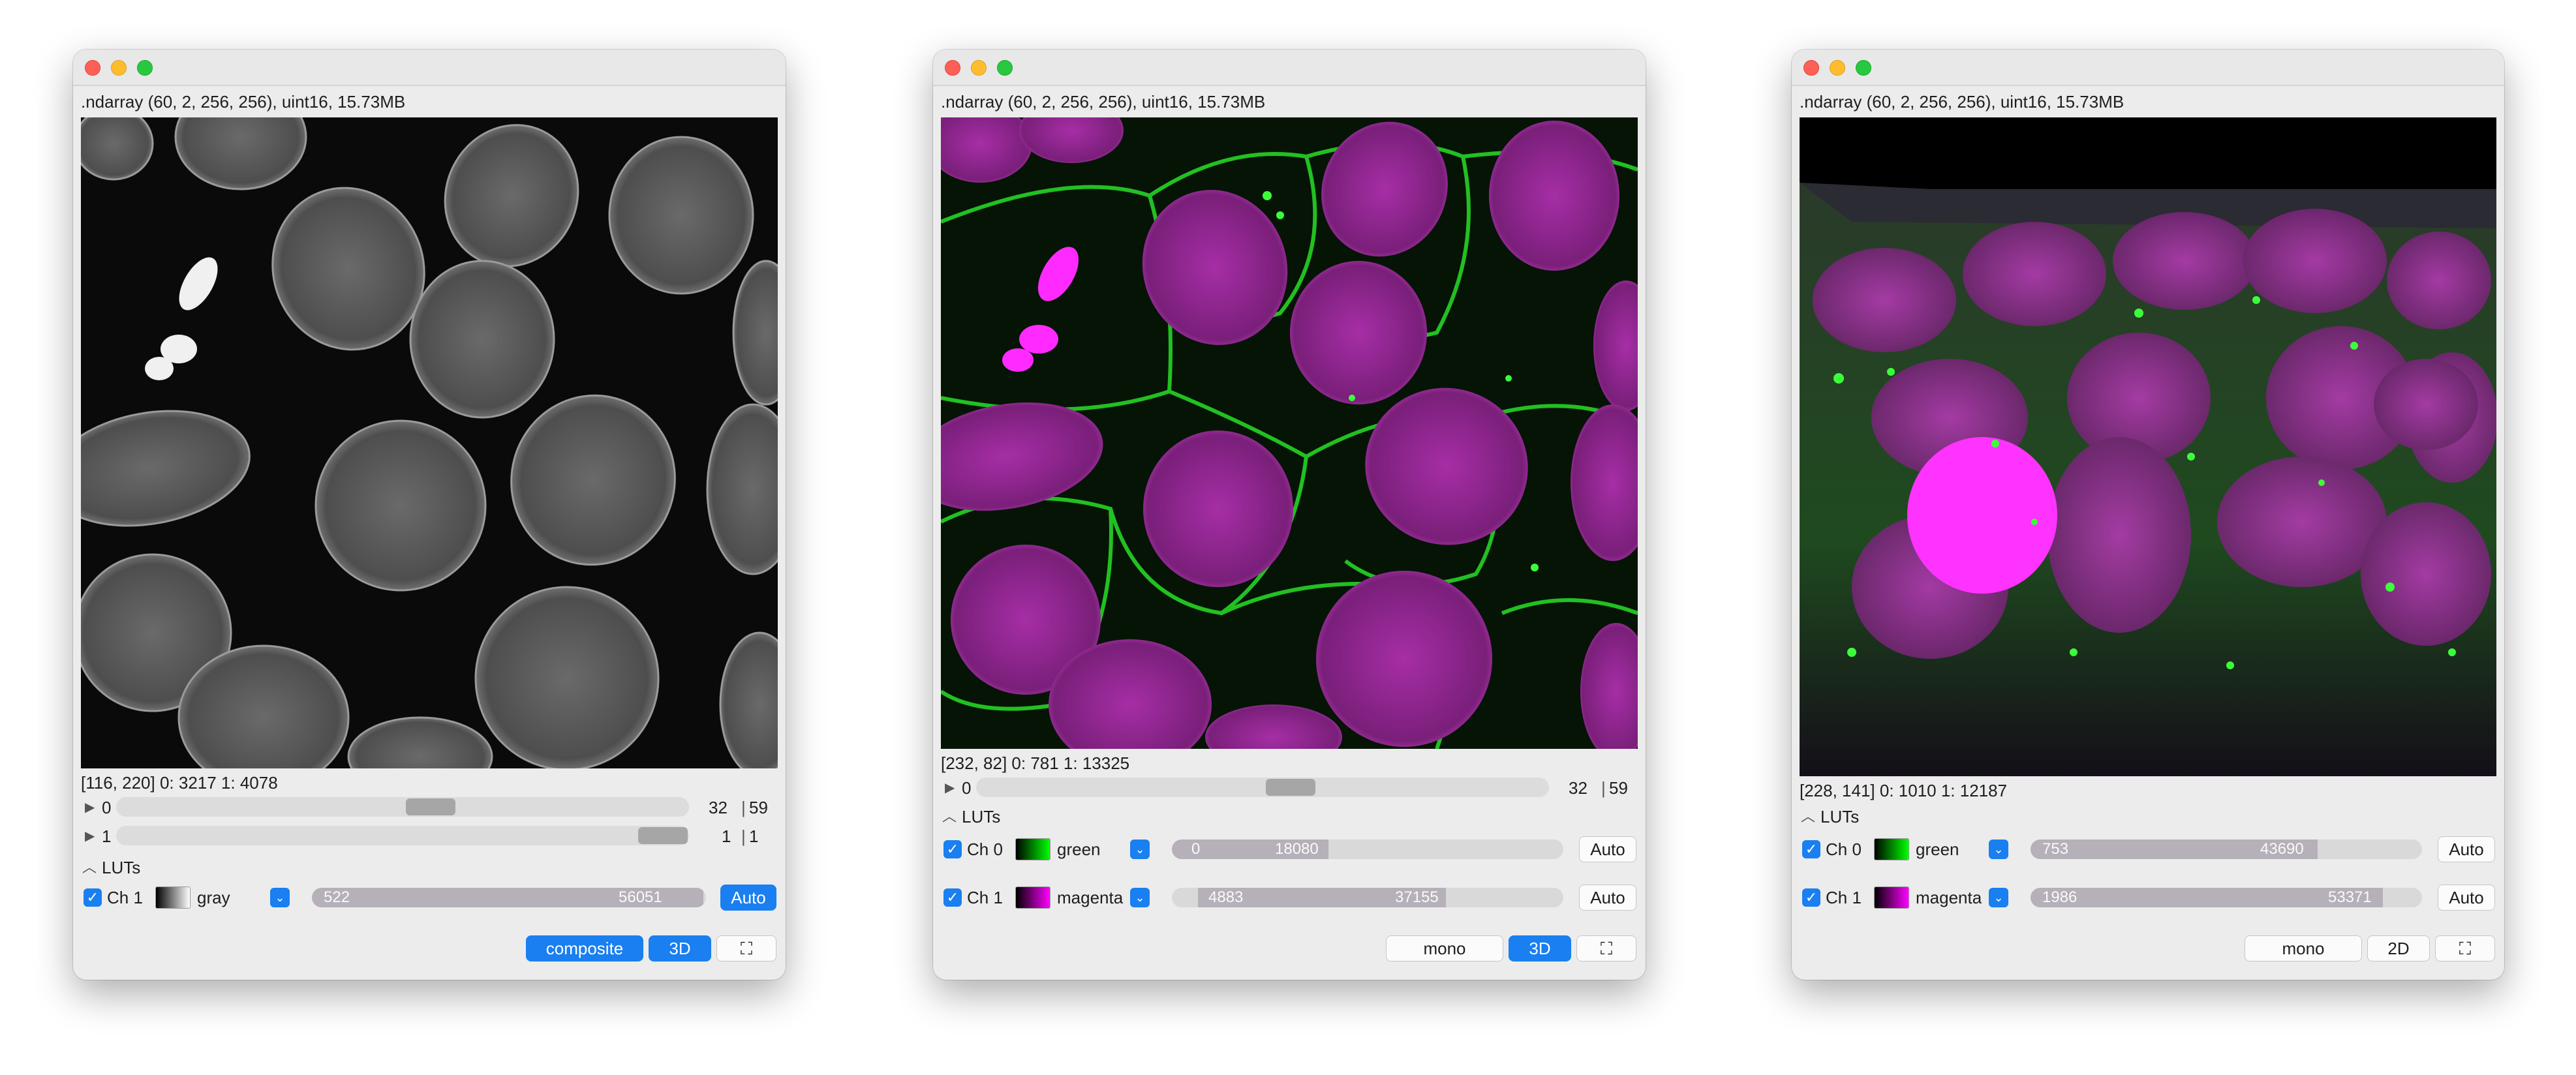 Image resolution: width=2576 pixels, height=1075 pixels. Describe the element at coordinates (726, 836) in the screenshot. I see `axis-1-value: 1` at that location.